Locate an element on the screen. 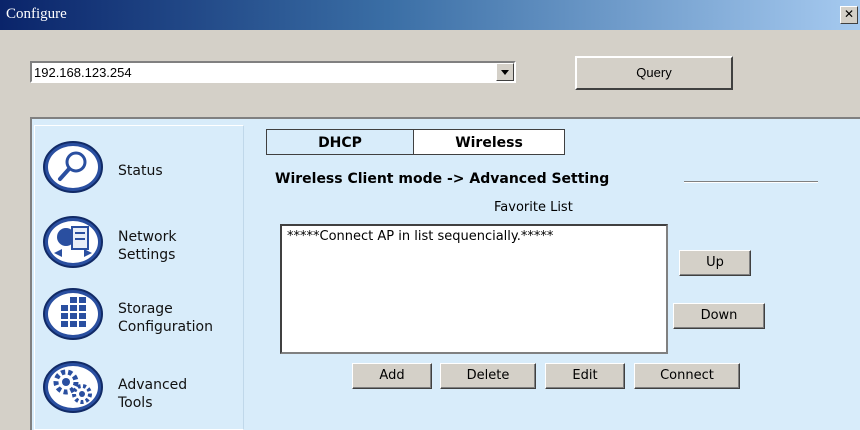 The image size is (860, 430). down-button: Down is located at coordinates (719, 316).